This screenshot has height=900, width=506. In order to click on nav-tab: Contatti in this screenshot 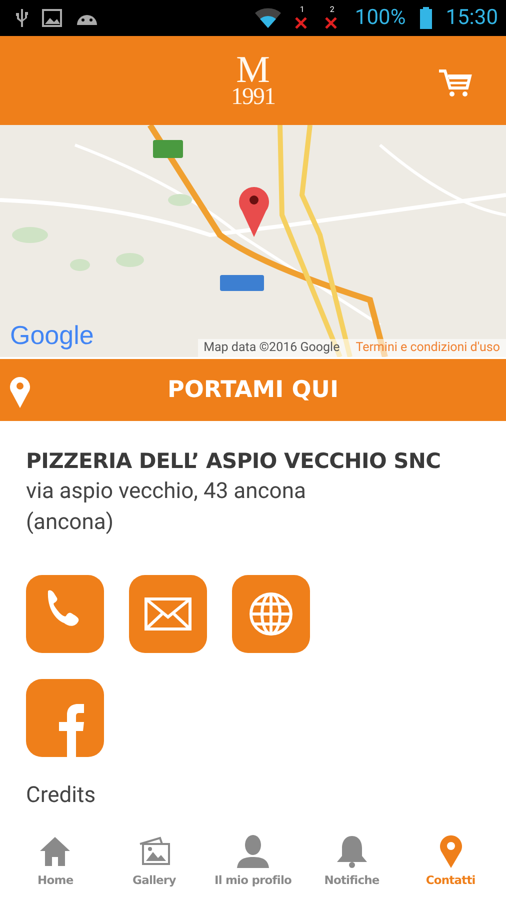, I will do `click(450, 860)`.